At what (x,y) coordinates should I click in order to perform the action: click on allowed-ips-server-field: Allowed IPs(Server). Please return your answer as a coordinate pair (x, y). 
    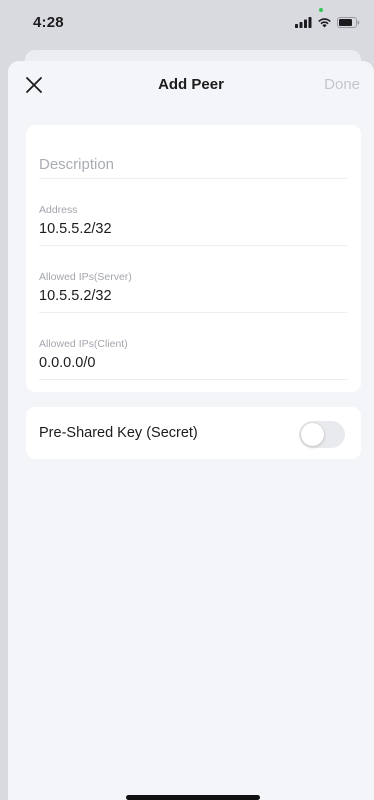
    Looking at the image, I should click on (193, 292).